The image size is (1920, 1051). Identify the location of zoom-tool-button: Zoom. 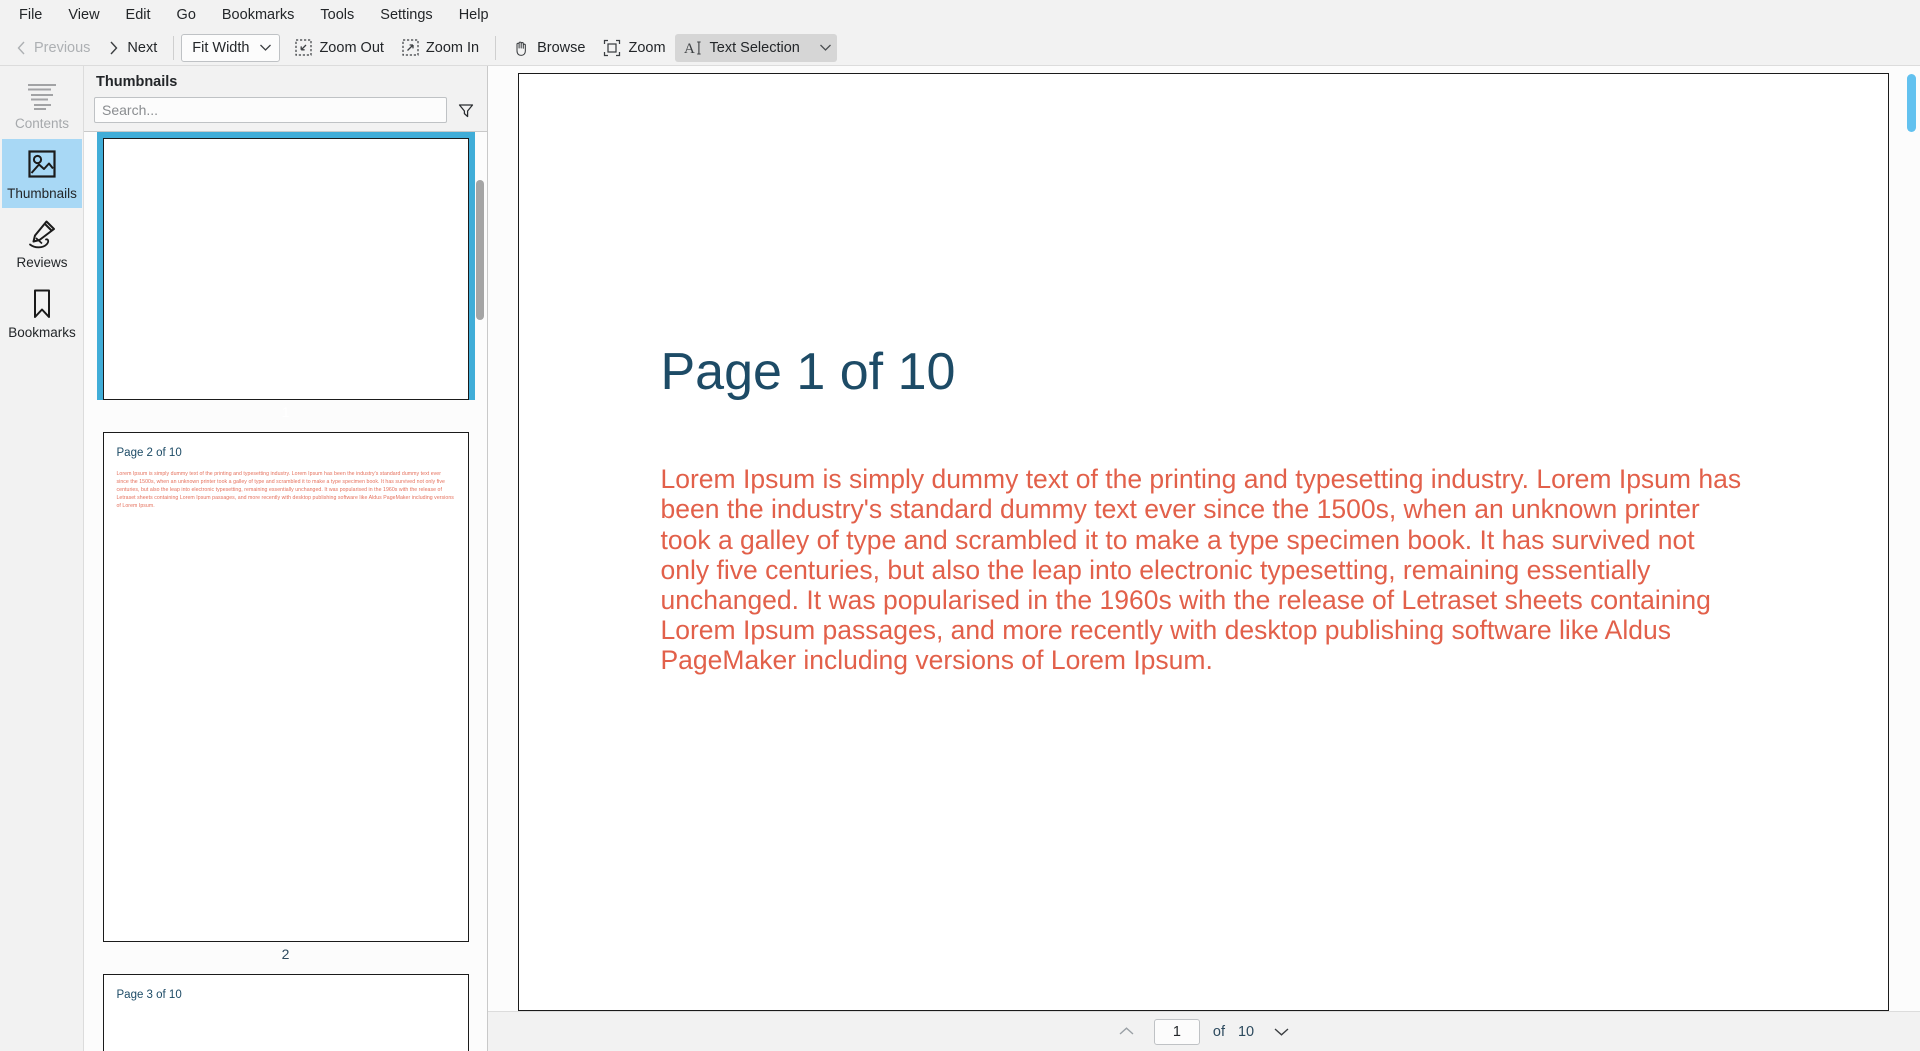
(634, 48).